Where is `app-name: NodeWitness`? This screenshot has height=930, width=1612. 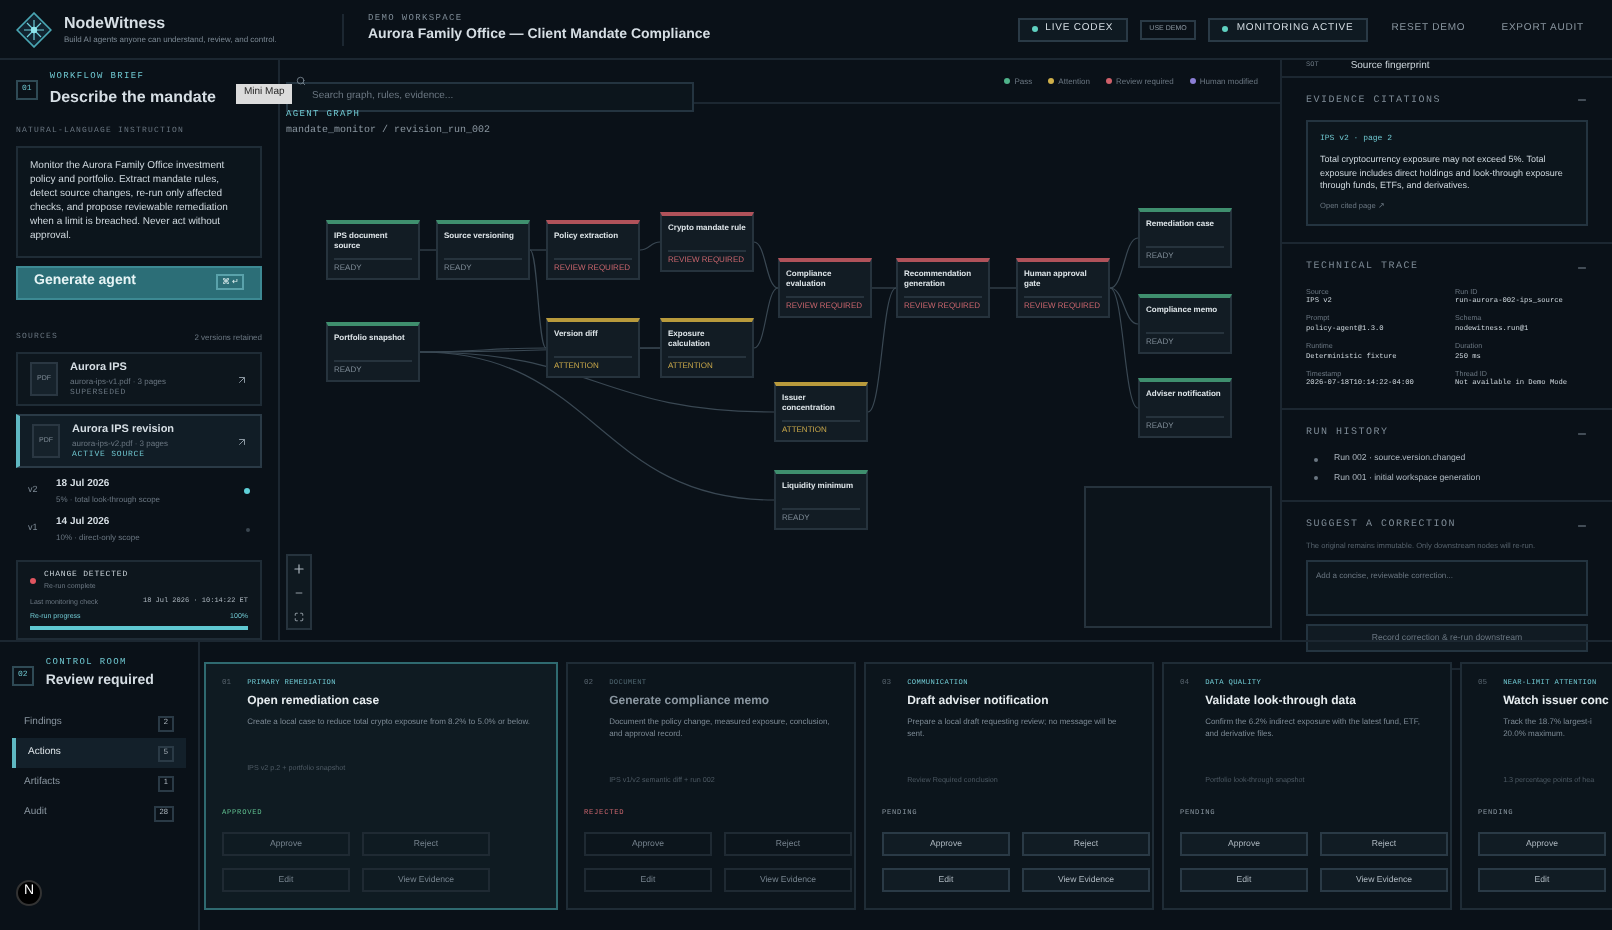
app-name: NodeWitness is located at coordinates (116, 23).